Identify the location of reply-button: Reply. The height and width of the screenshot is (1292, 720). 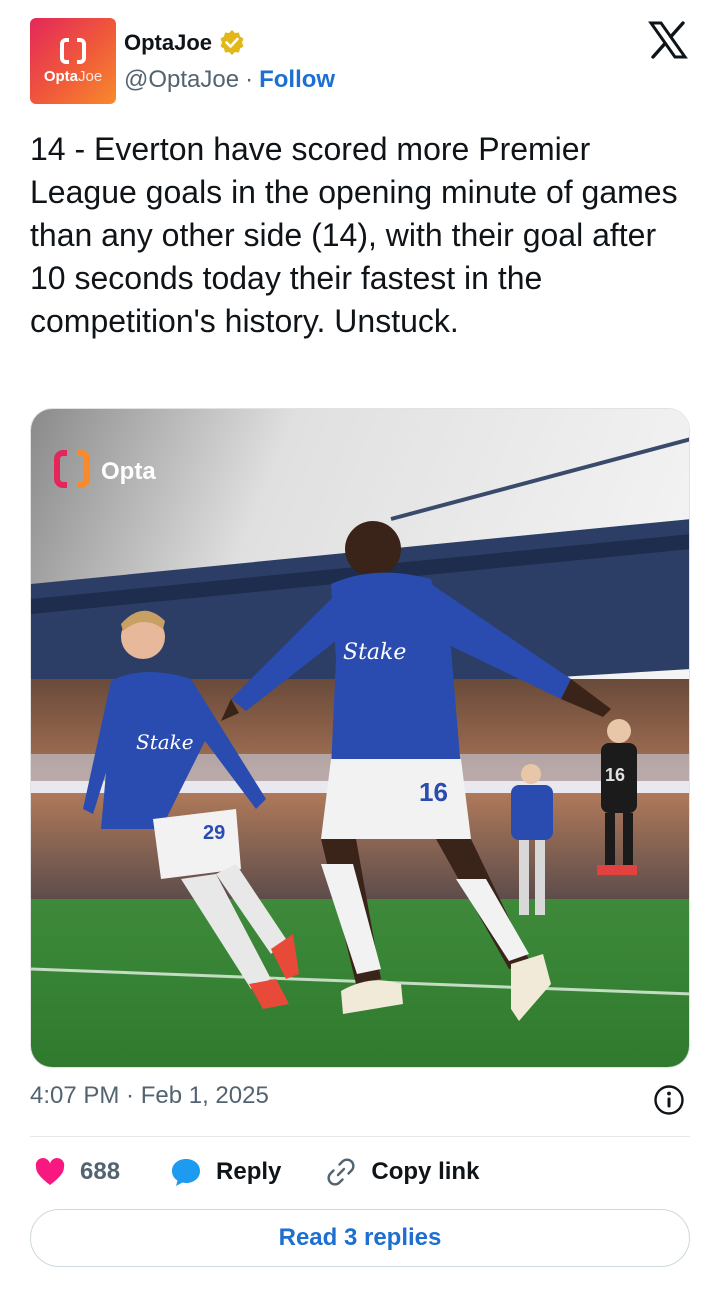
(225, 1172).